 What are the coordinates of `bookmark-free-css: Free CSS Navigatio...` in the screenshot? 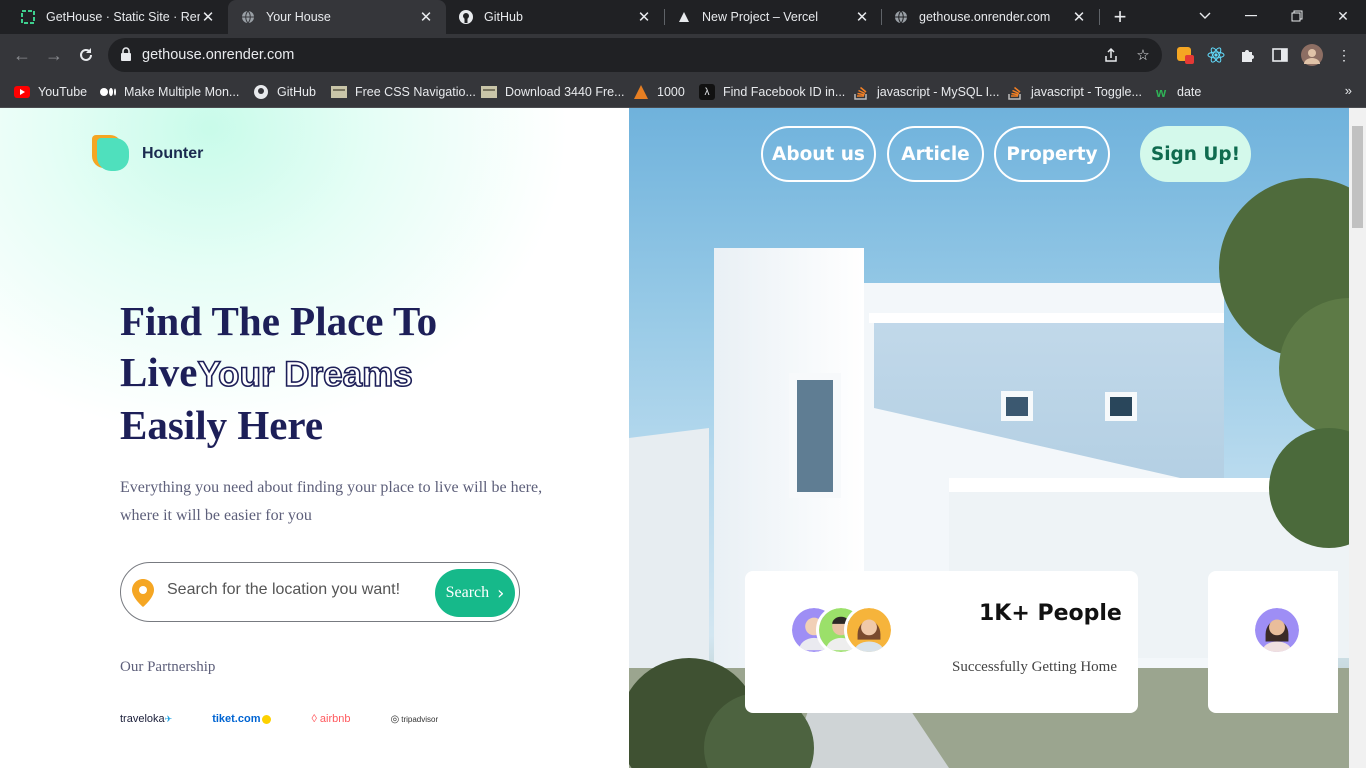 It's located at (403, 92).